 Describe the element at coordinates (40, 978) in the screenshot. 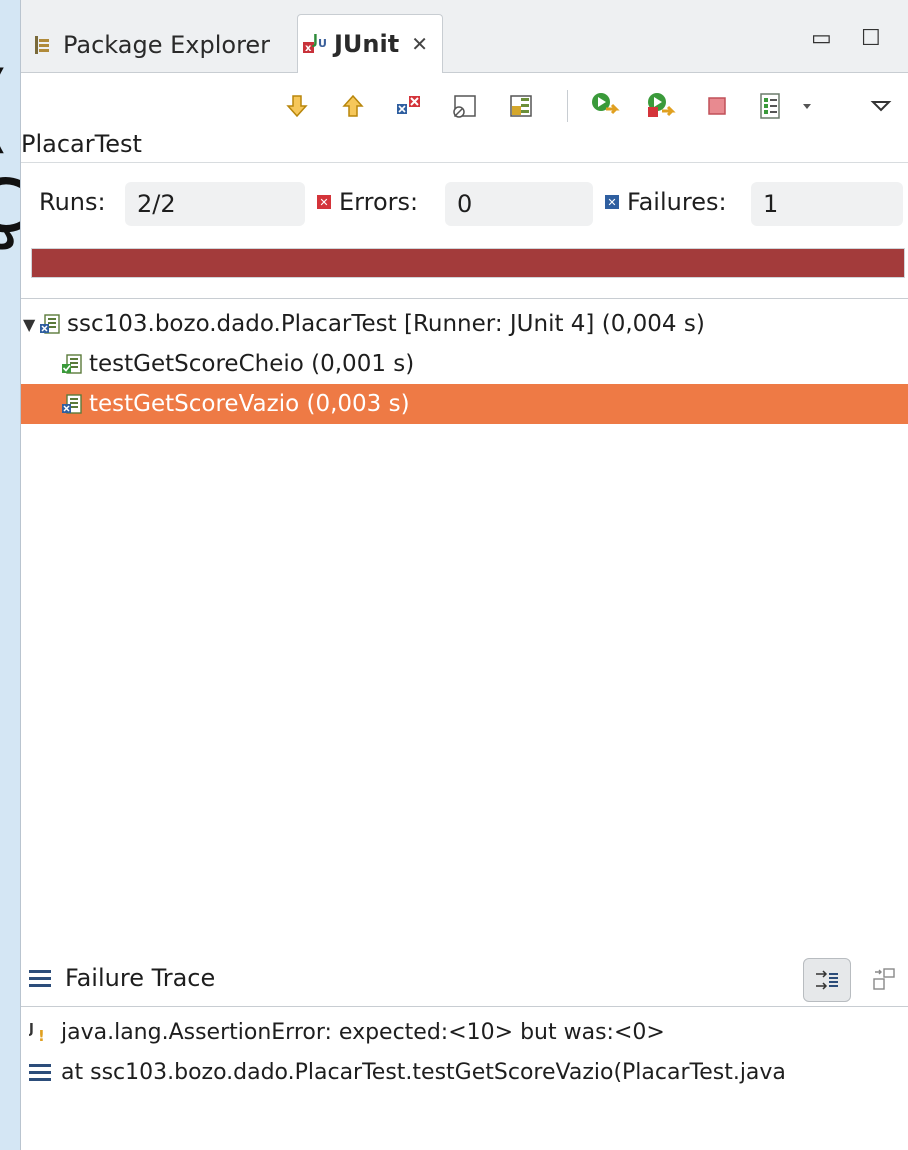

I see `stack-trace-icon` at that location.